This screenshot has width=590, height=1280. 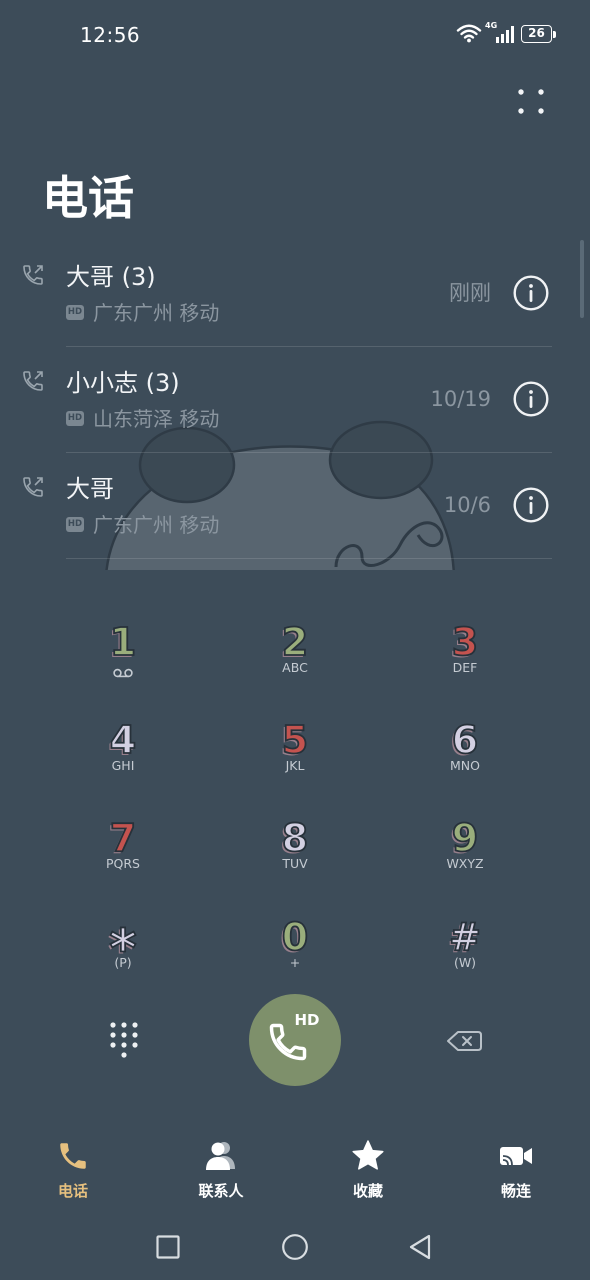 I want to click on battery-icon: 26, so click(x=536, y=34).